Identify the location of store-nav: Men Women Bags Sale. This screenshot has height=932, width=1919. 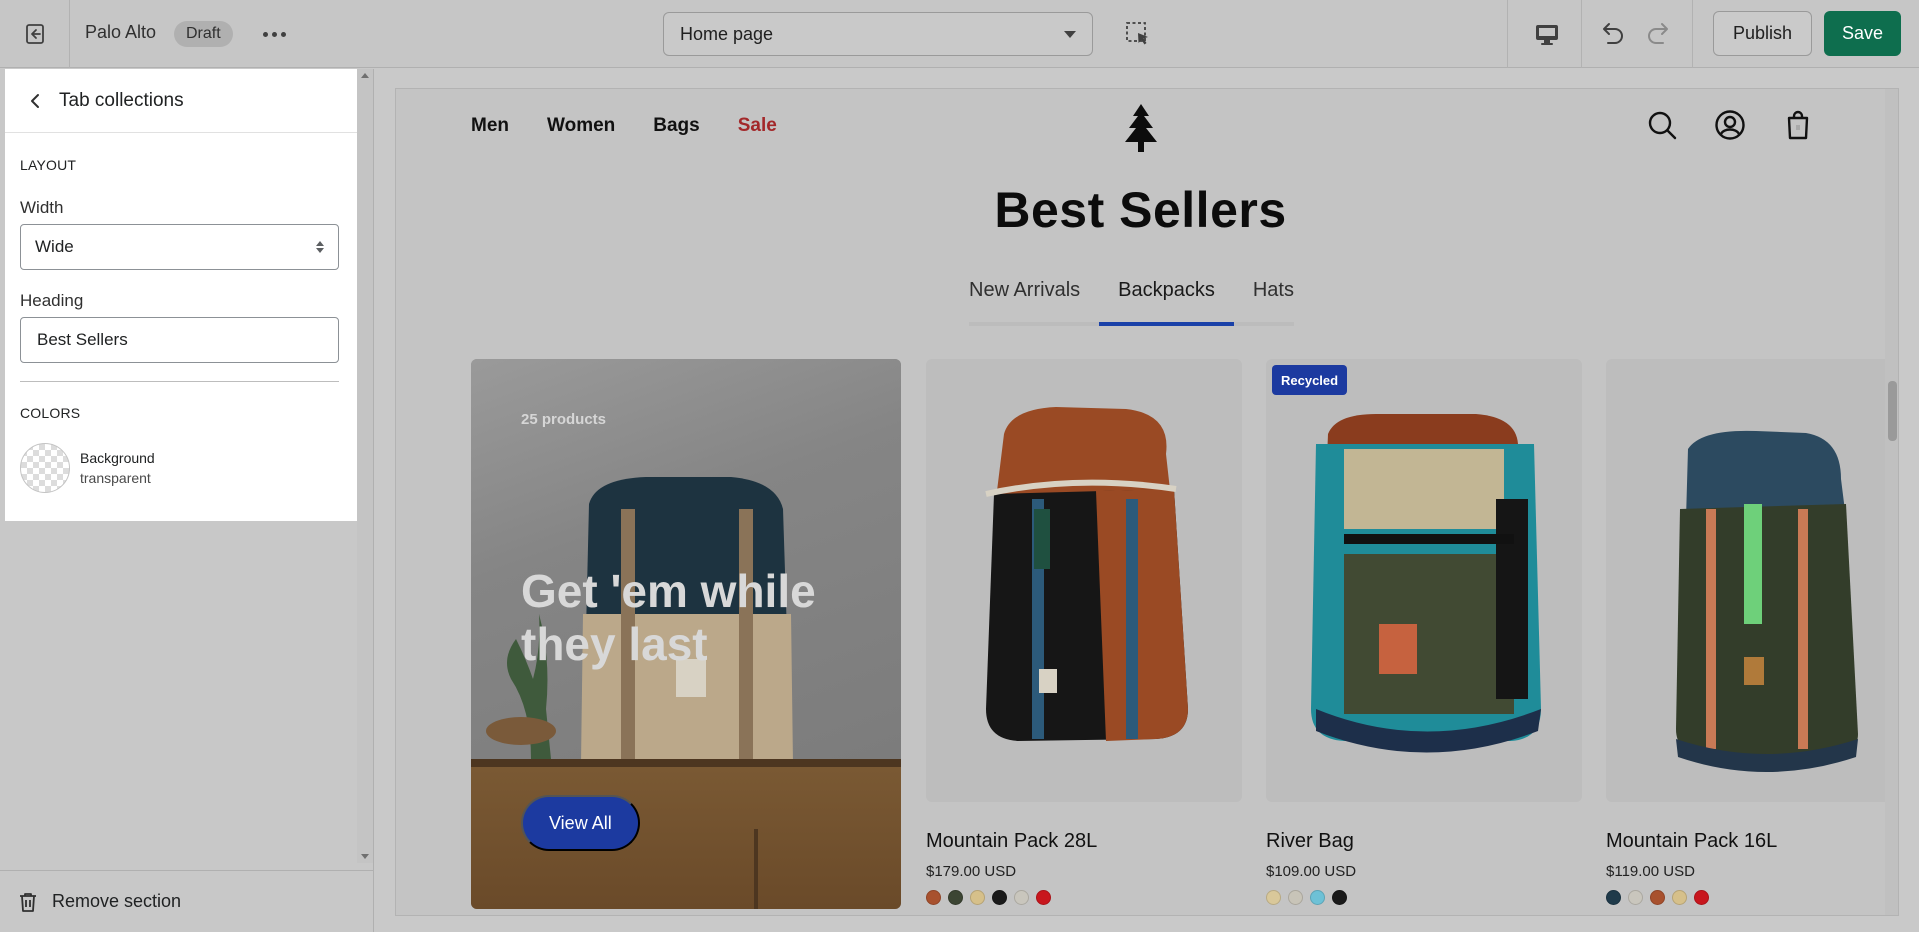
(624, 126).